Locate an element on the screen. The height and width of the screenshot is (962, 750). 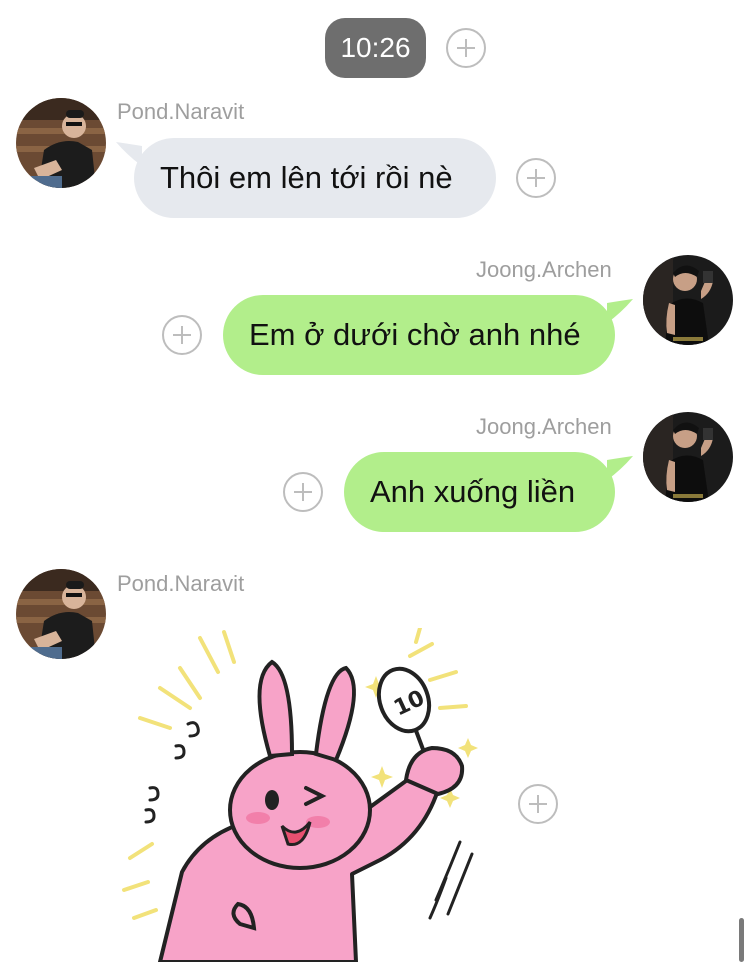
scrollbar-thumb is located at coordinates (741, 940).